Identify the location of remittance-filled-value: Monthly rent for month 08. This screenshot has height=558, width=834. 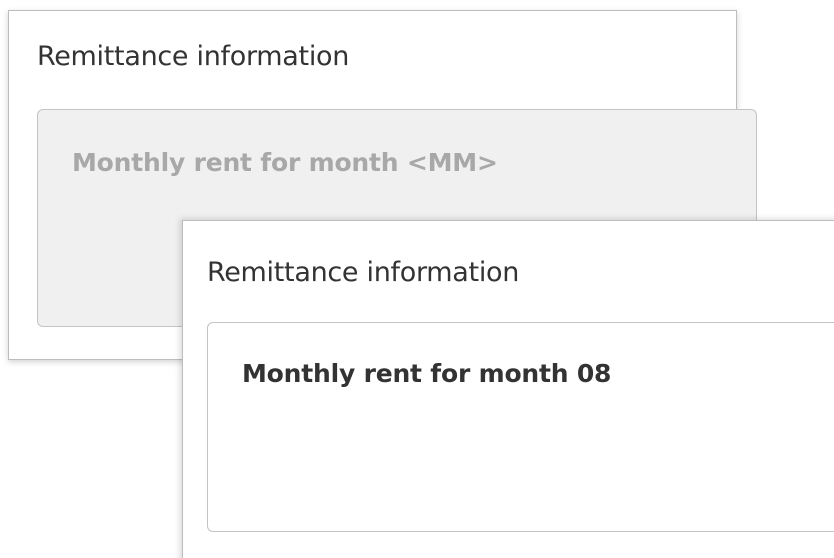
(427, 373).